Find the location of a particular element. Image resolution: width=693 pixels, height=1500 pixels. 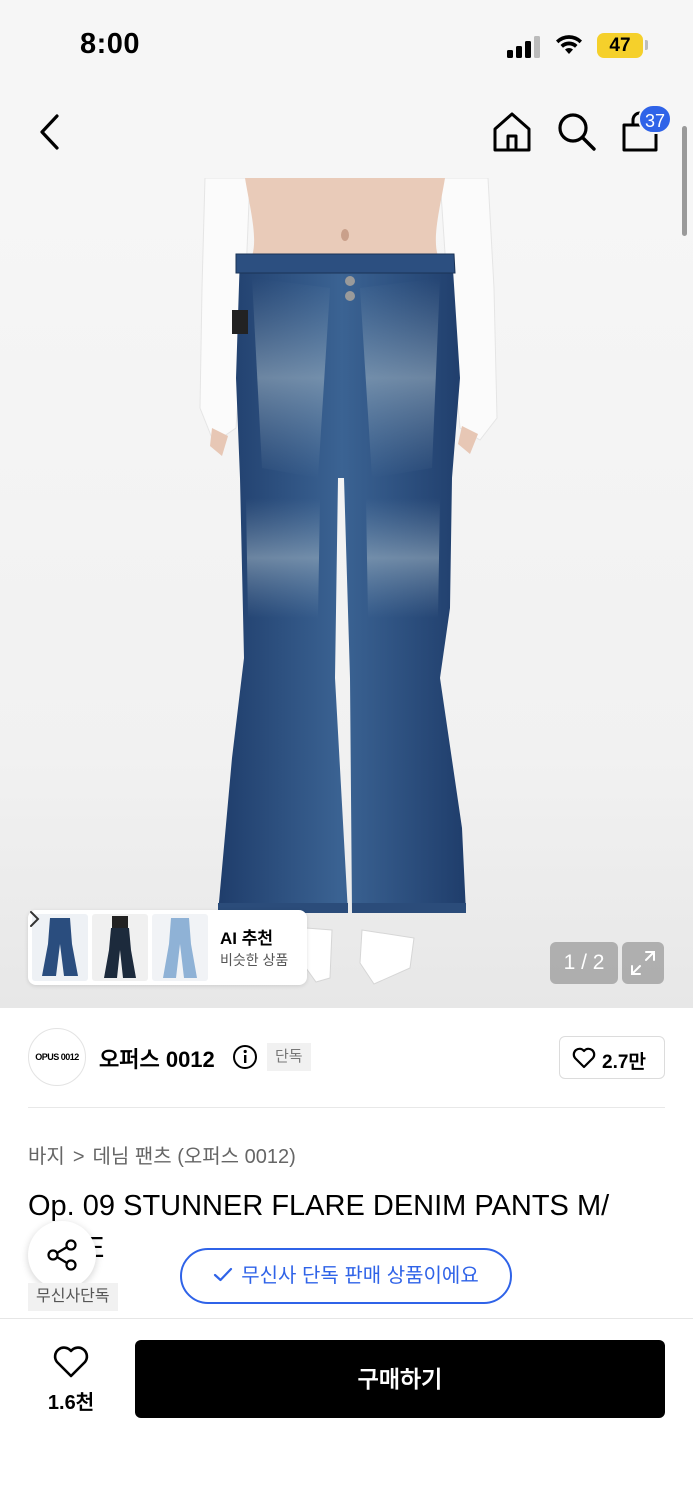

check-icon is located at coordinates (223, 1274).